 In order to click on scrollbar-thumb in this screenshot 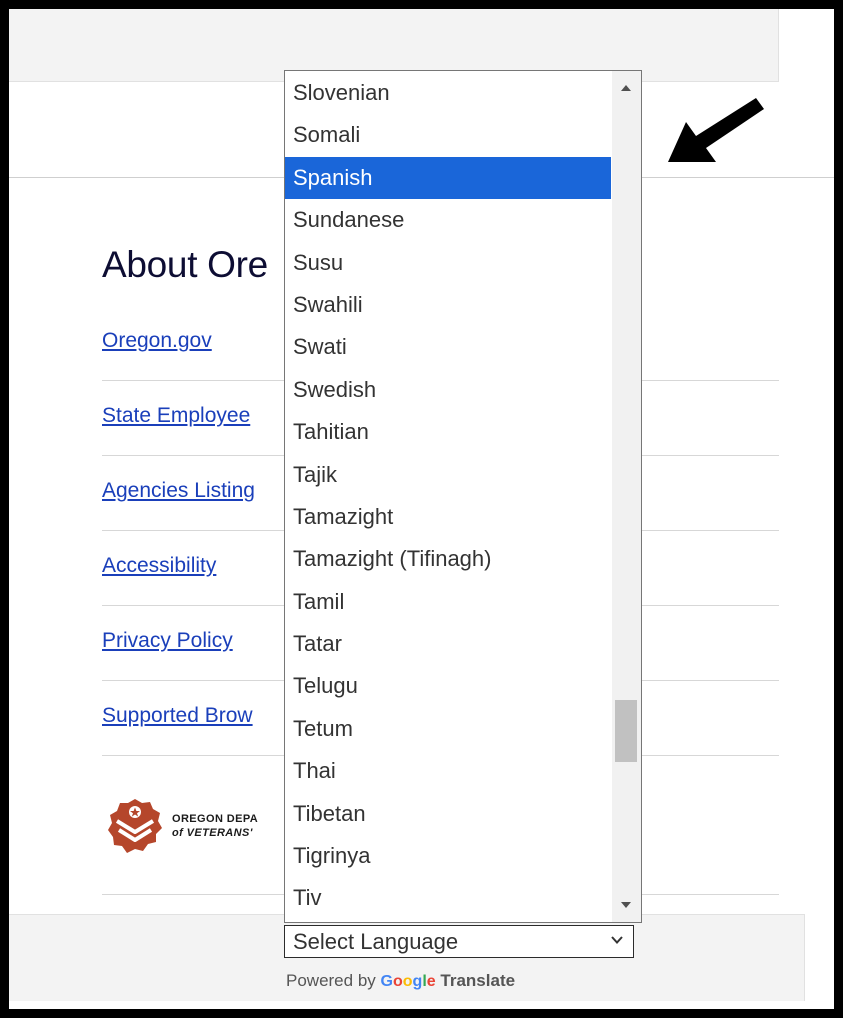, I will do `click(626, 731)`.